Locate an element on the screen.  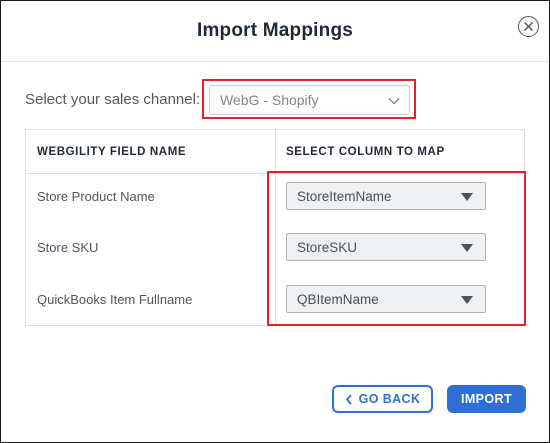
column-select-value: StoreSKU is located at coordinates (327, 247).